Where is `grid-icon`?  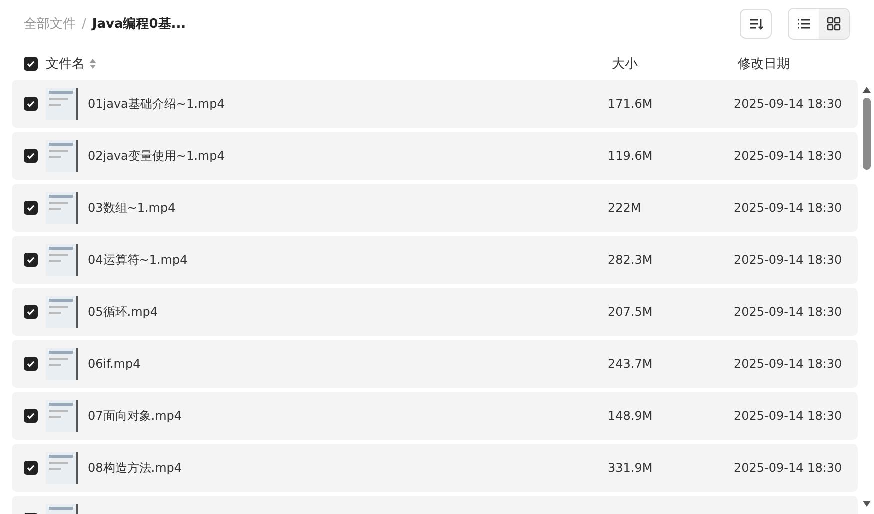
grid-icon is located at coordinates (834, 24).